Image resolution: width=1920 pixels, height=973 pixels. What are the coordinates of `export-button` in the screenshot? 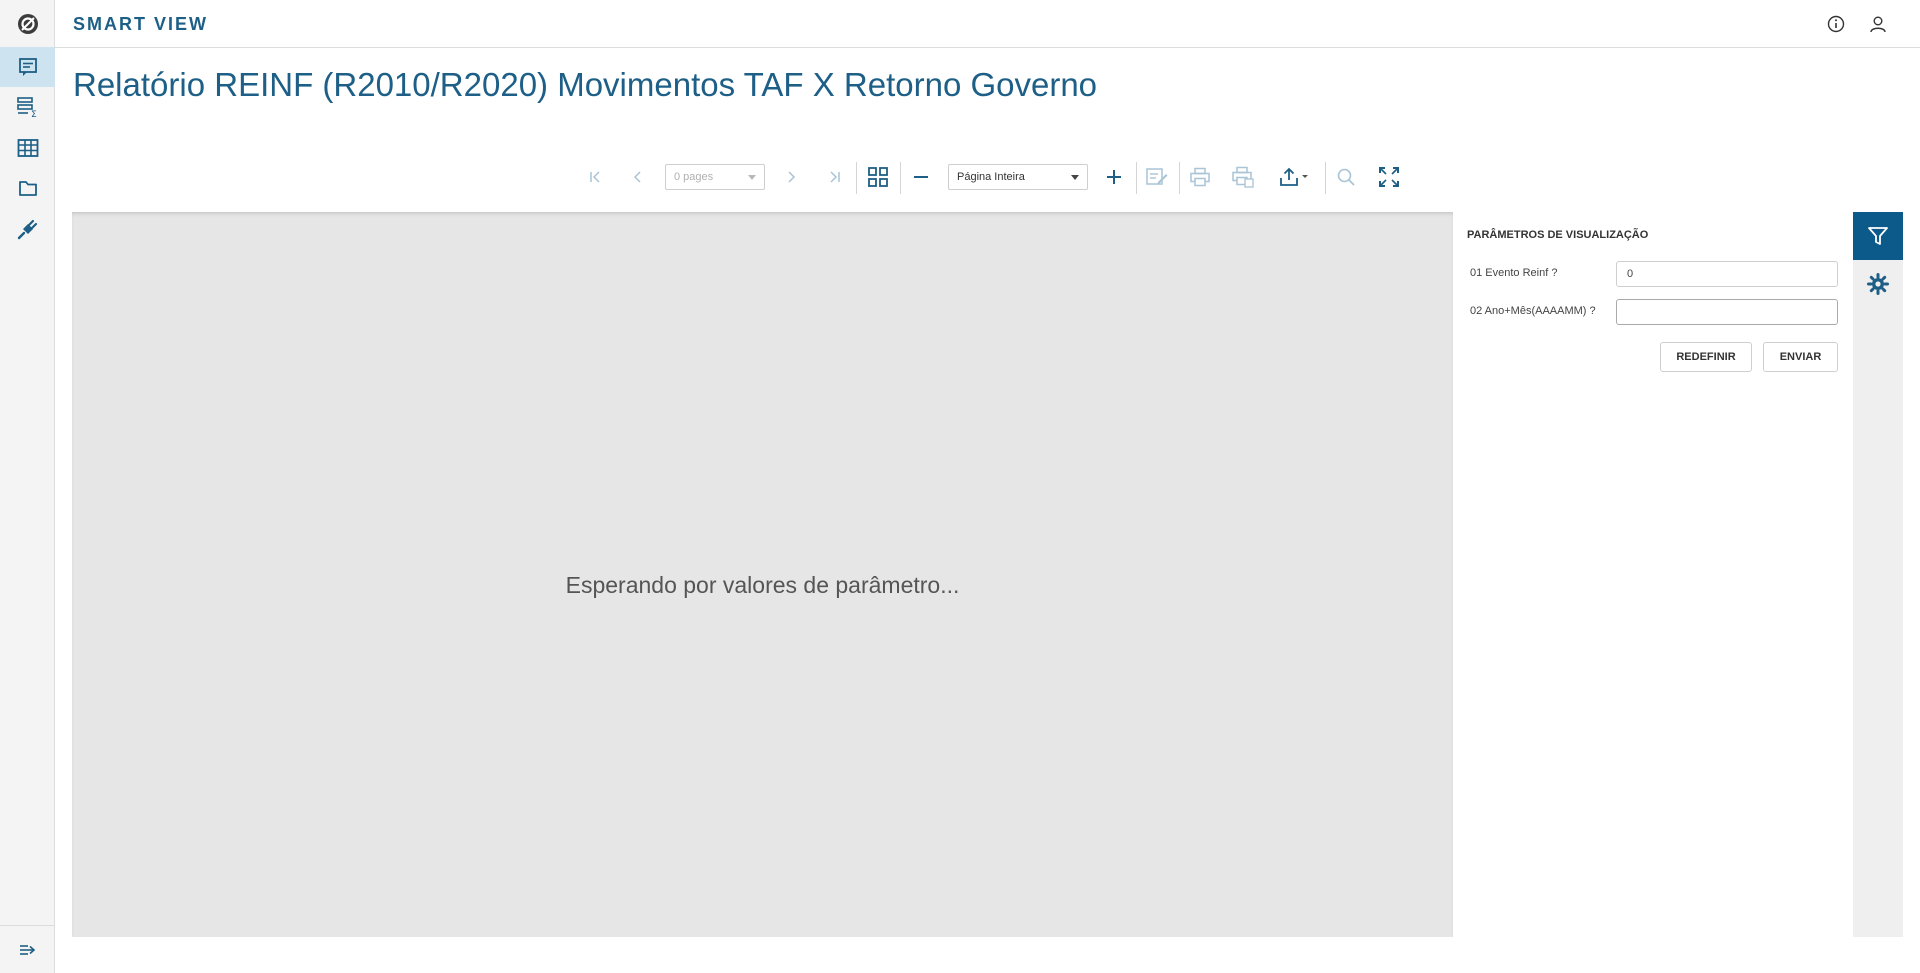 It's located at (1294, 177).